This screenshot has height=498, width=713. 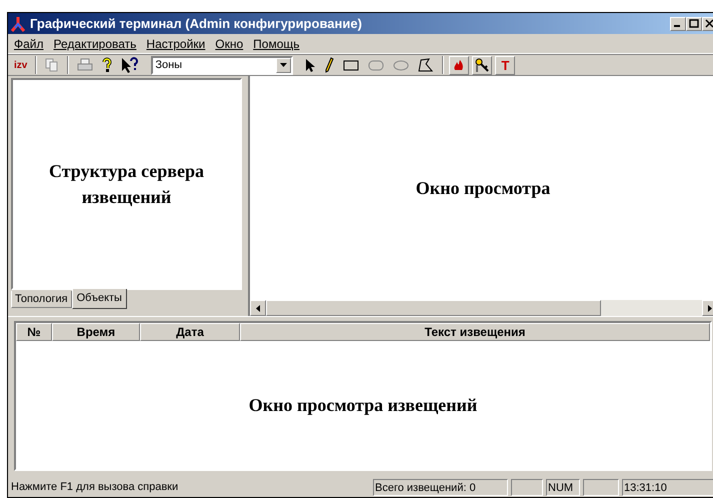 I want to click on rounded-rectangle-icon, so click(x=376, y=65).